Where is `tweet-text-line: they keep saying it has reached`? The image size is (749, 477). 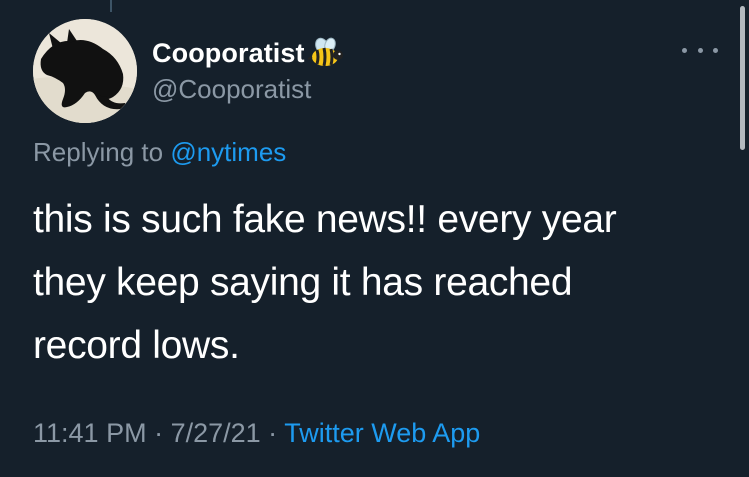 tweet-text-line: they keep saying it has reached is located at coordinates (303, 282).